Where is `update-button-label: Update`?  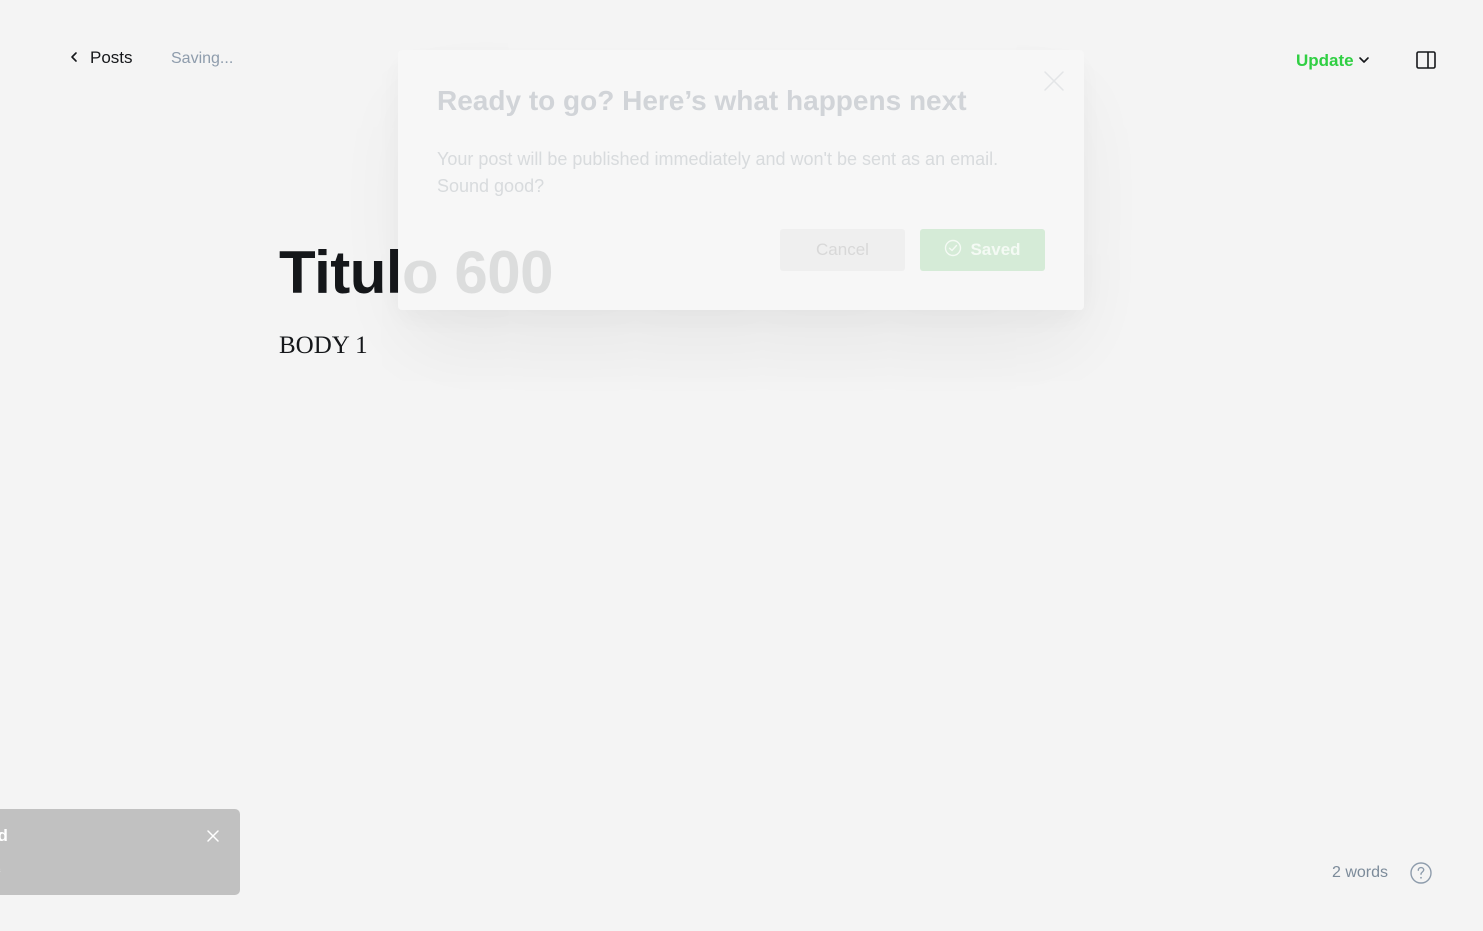
update-button-label: Update is located at coordinates (1325, 60).